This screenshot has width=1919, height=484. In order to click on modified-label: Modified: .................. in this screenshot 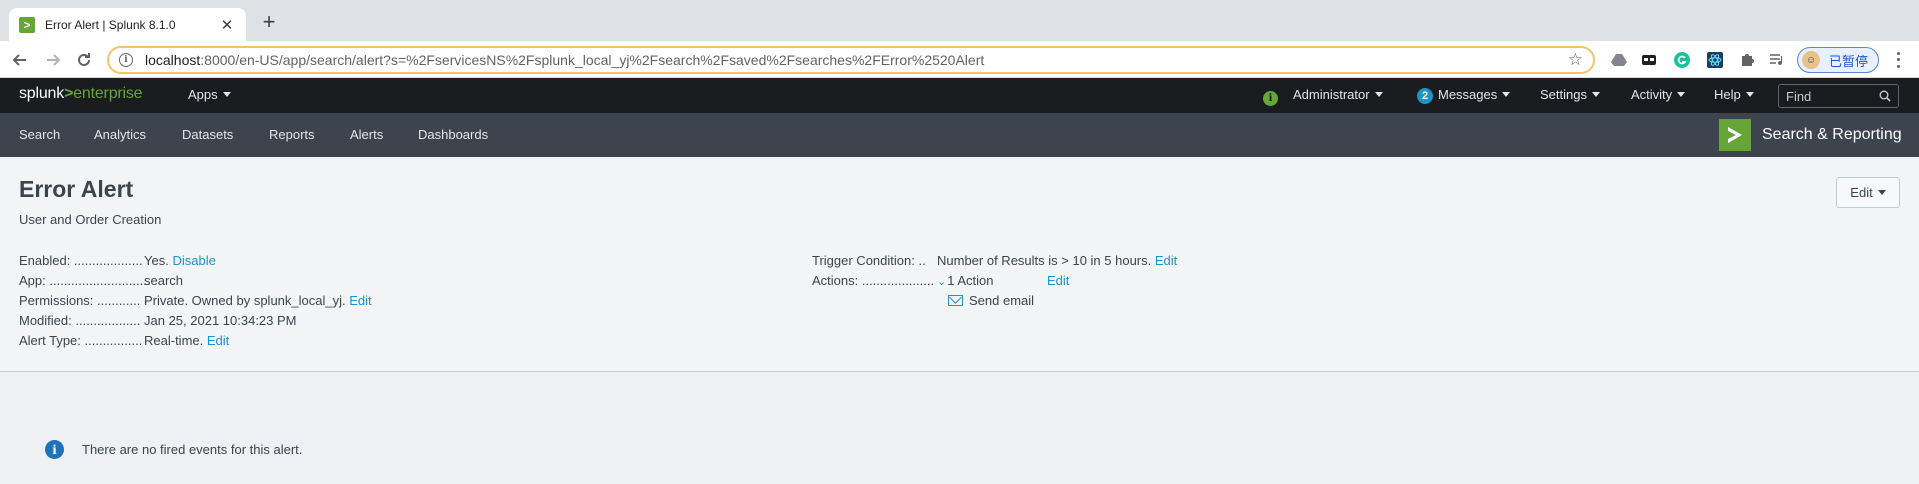, I will do `click(80, 320)`.